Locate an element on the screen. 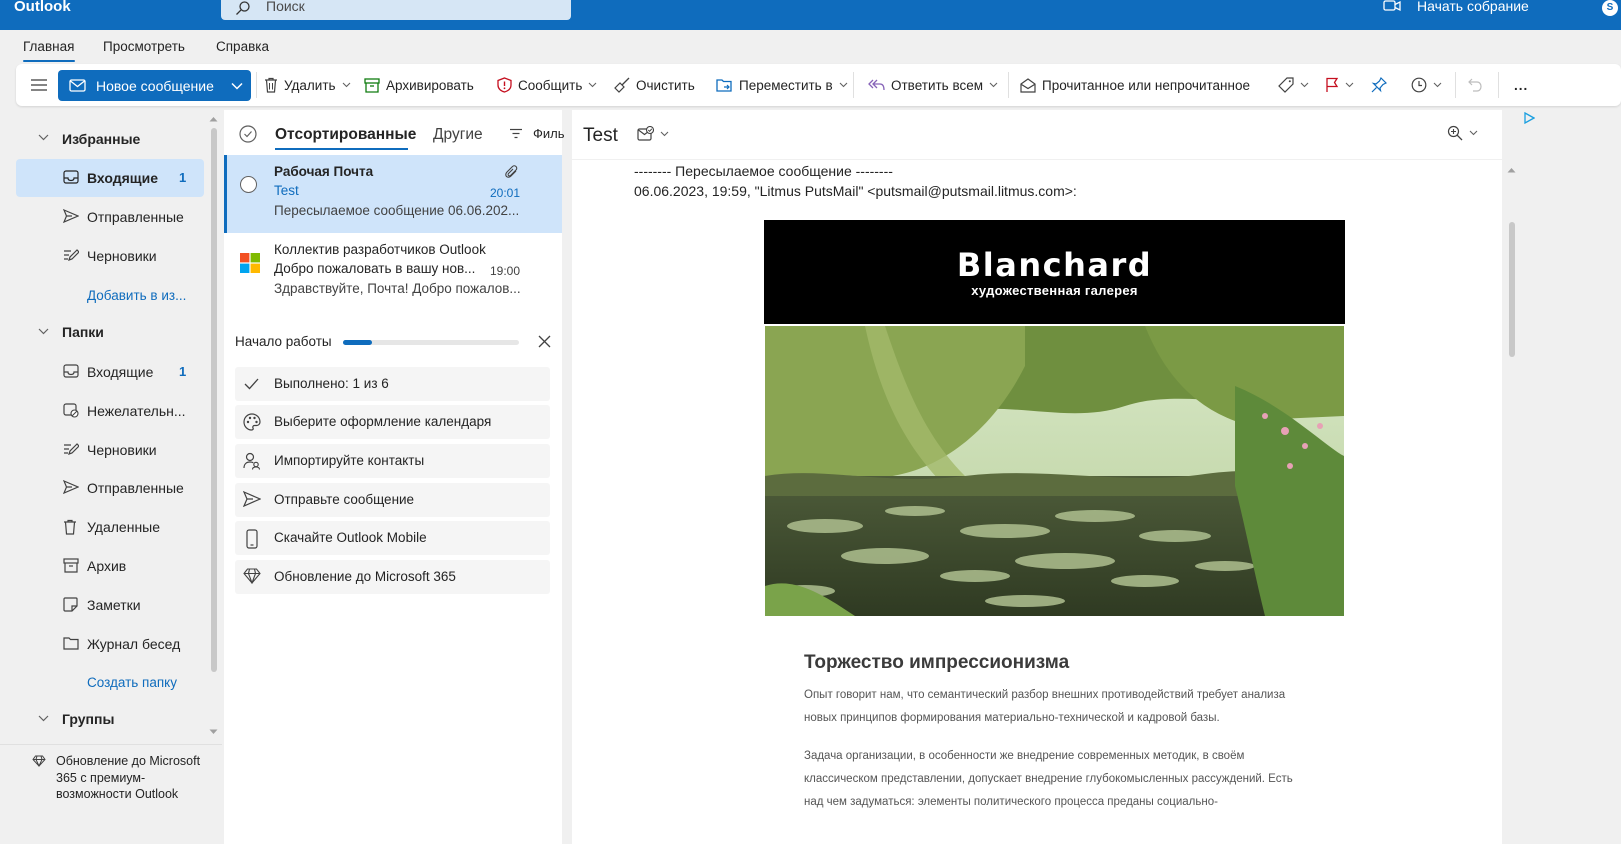 Image resolution: width=1621 pixels, height=844 pixels. create-folder-link: Создать папку is located at coordinates (132, 682).